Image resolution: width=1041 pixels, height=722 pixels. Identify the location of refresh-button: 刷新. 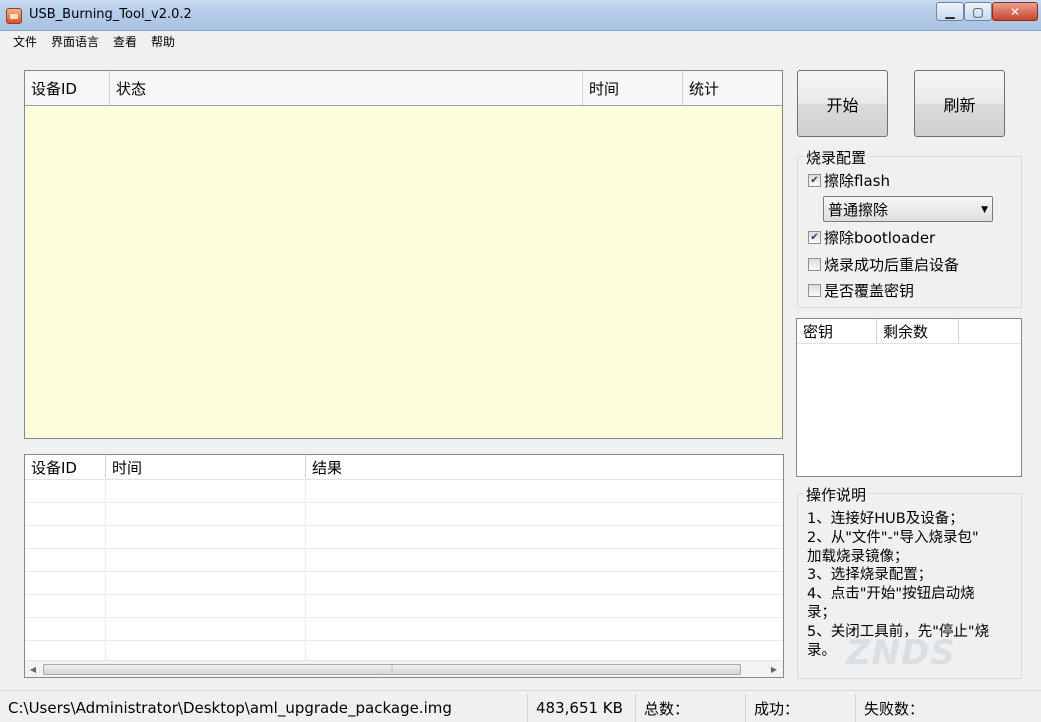
(959, 103).